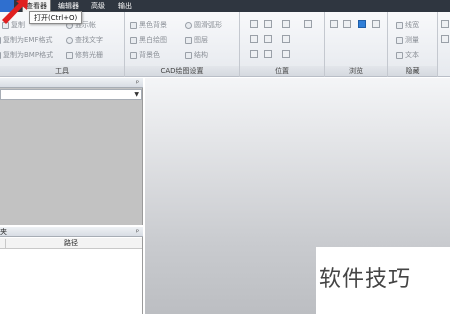  What do you see at coordinates (62, 71) in the screenshot?
I see `tools-group-title: 工具` at bounding box center [62, 71].